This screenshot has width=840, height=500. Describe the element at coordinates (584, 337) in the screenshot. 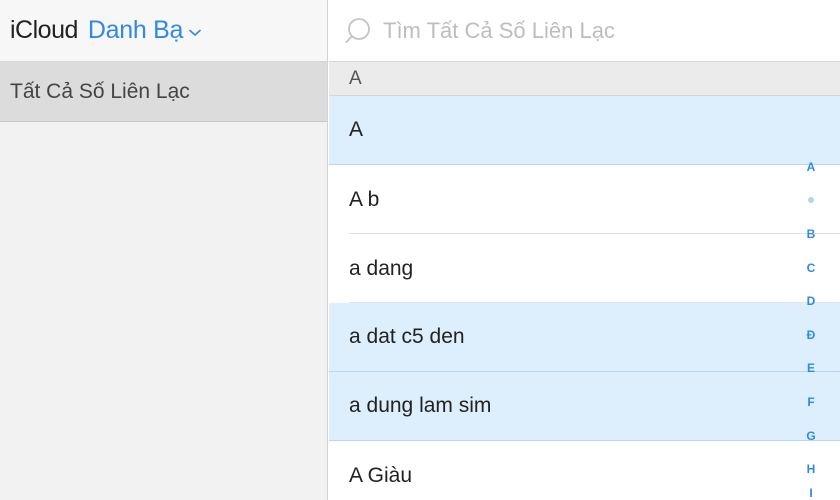

I see `contact-row: a dat c5 den` at that location.